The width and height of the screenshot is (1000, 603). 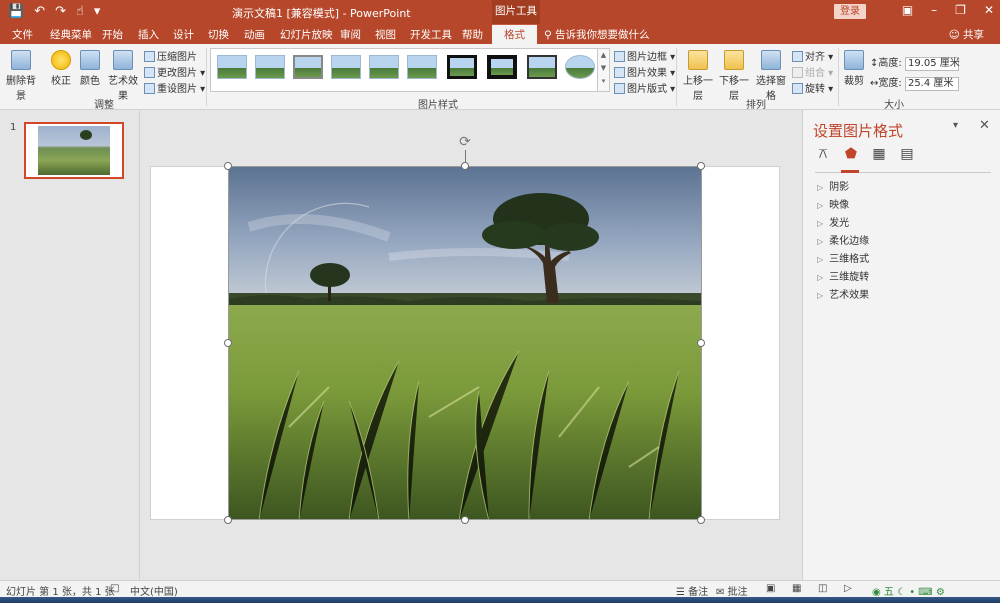 I want to click on section-reflection: ▷ 映像, so click(x=833, y=203).